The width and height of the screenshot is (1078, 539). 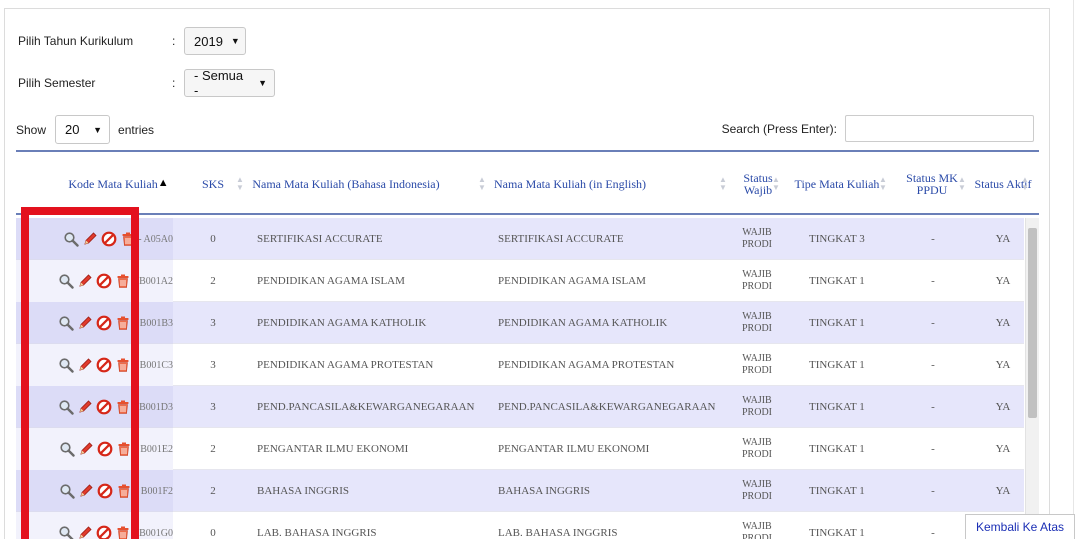 I want to click on scrollbar-thumb, so click(x=1032, y=323).